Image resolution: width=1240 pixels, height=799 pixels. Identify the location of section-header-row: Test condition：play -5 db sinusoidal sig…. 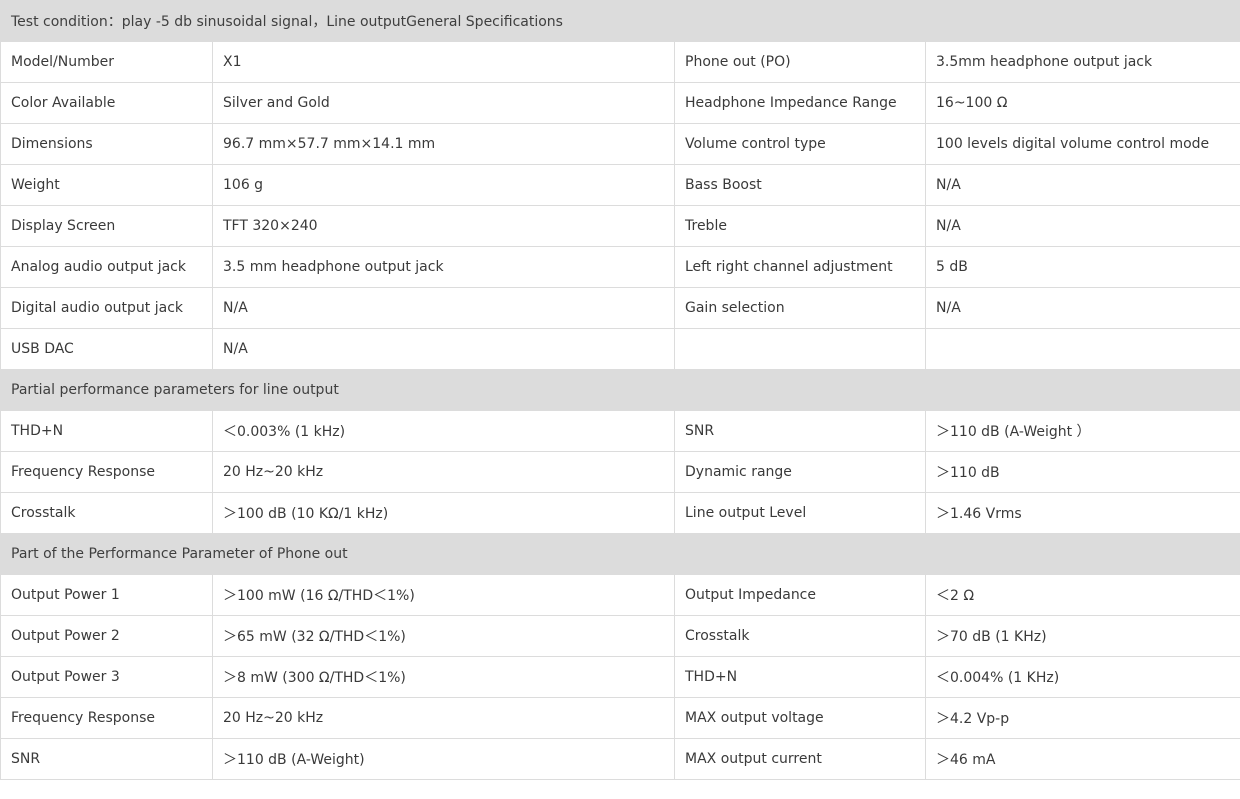
(620, 21).